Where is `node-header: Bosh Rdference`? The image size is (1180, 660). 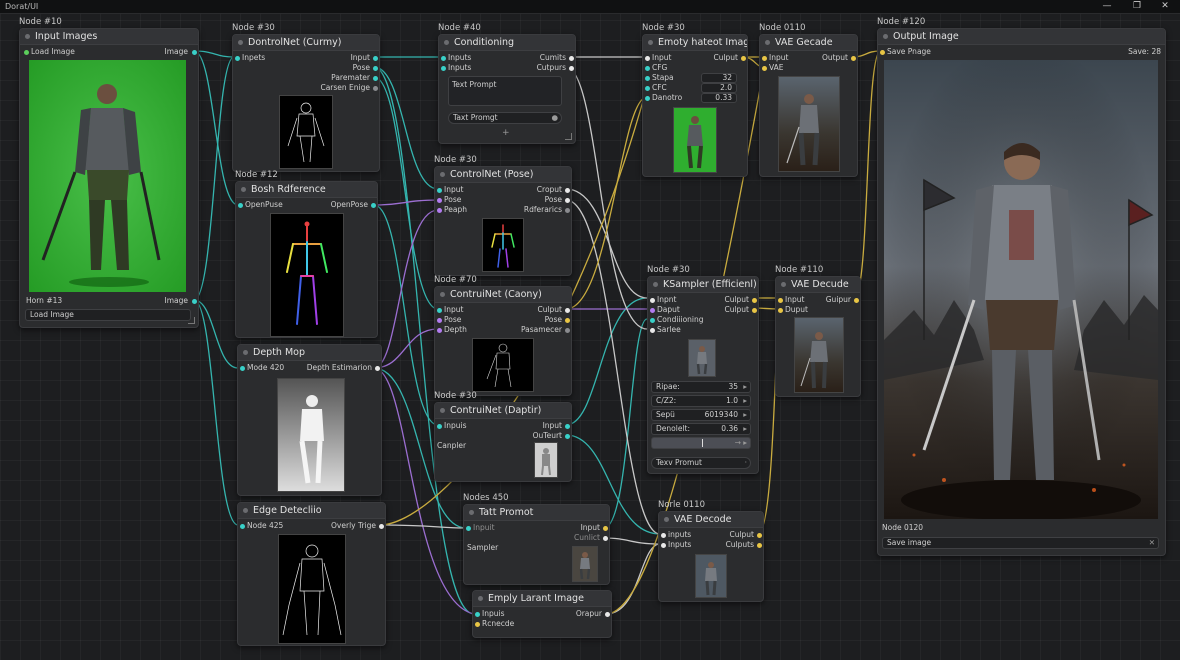
node-header: Bosh Rdference is located at coordinates (306, 190).